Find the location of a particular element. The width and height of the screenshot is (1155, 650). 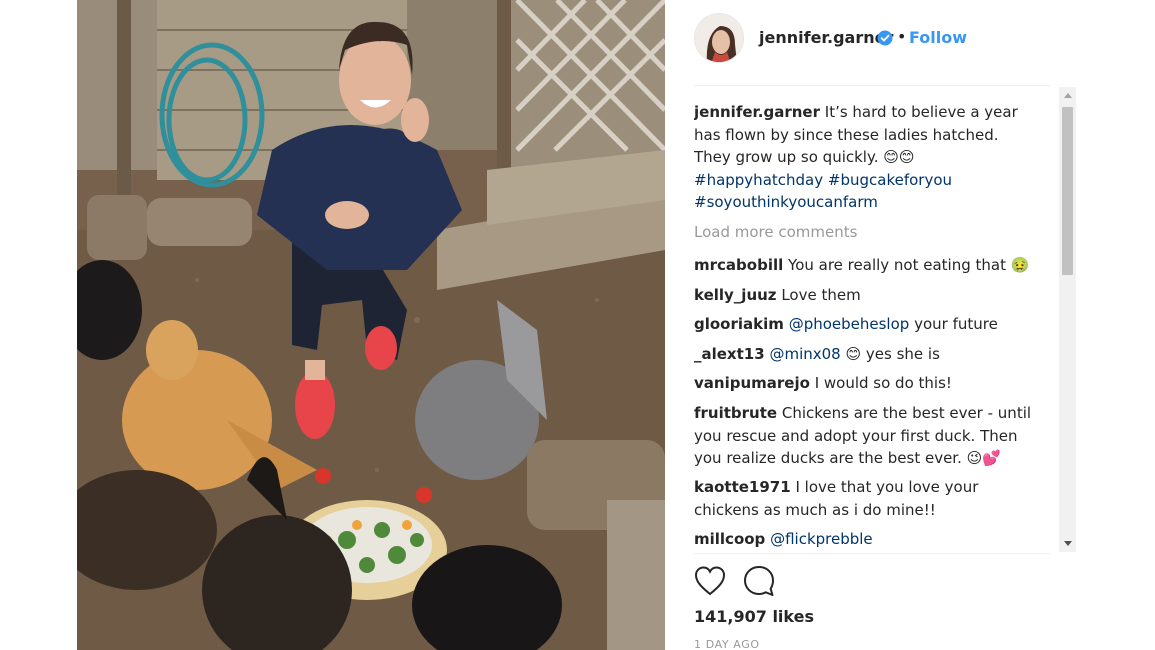

comment-username: mrcabobill is located at coordinates (738, 265).